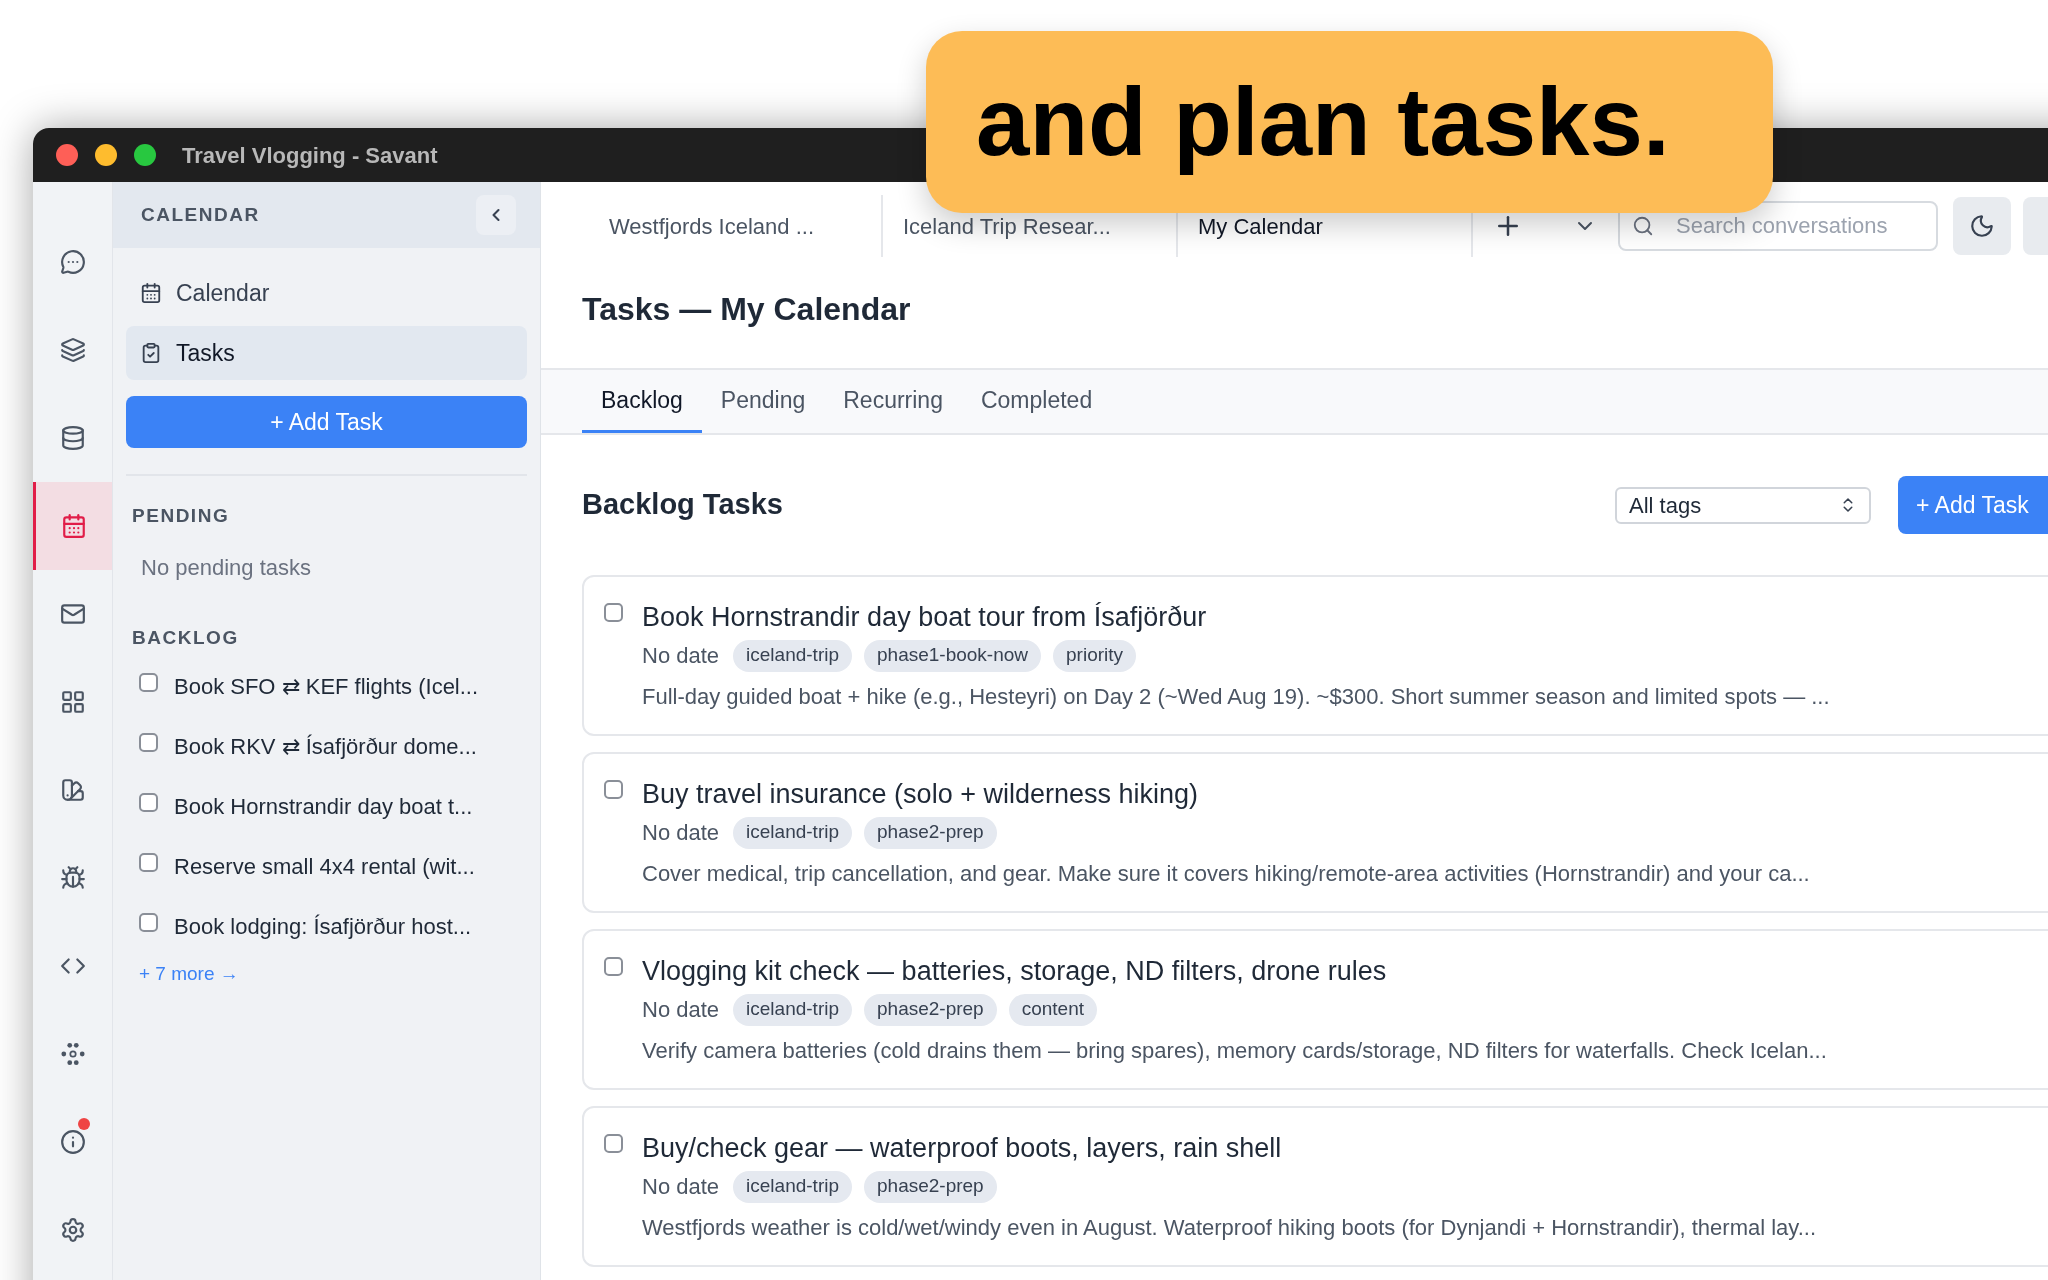 This screenshot has height=1280, width=2048. What do you see at coordinates (326, 353) in the screenshot?
I see `nav-item: Tasks` at bounding box center [326, 353].